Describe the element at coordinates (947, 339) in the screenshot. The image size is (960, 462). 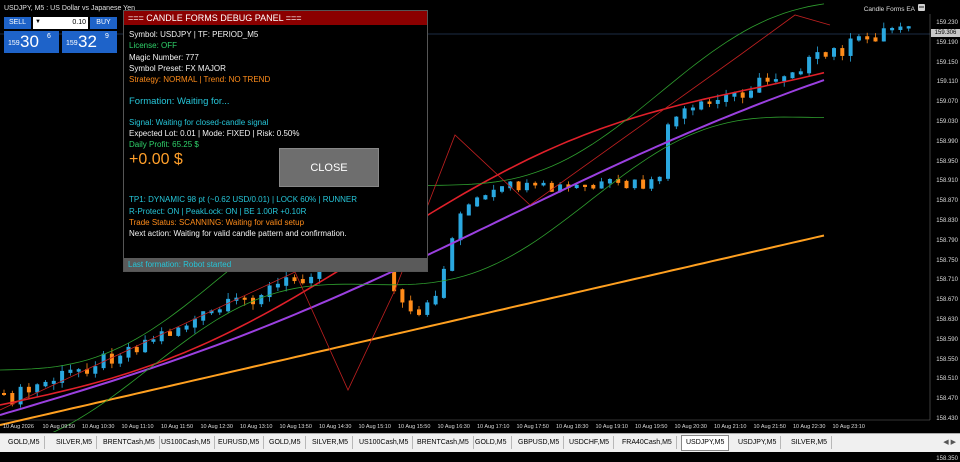
I see `price-scale-label: 158.590` at that location.